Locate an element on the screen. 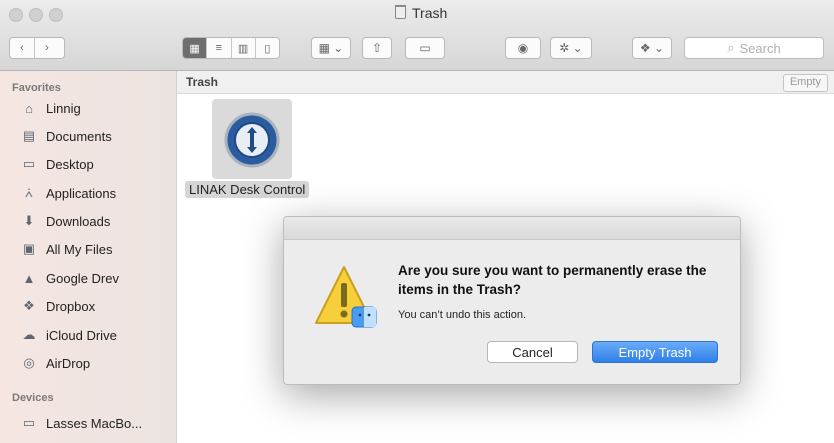  google-drive-icon: ▲ is located at coordinates (29, 278).